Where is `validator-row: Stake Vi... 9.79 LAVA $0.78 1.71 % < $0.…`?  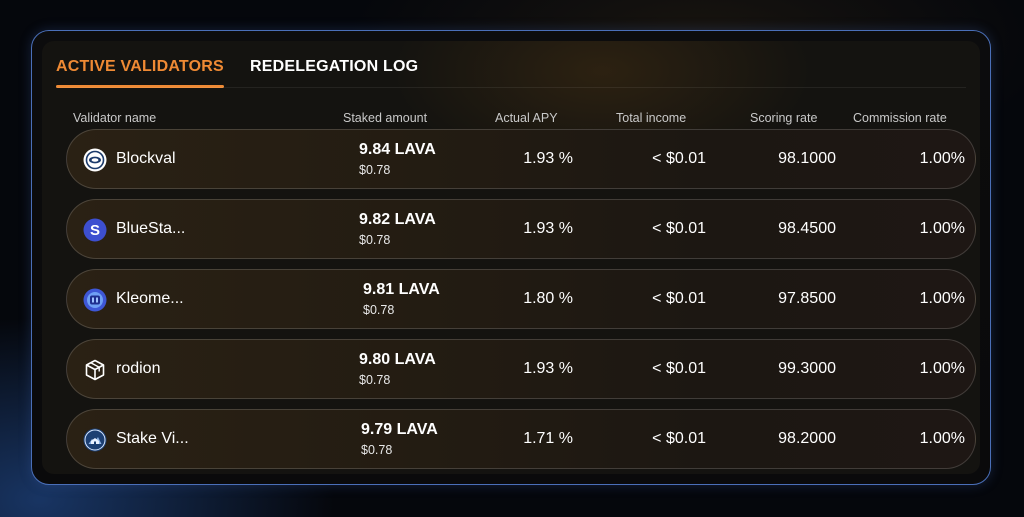 validator-row: Stake Vi... 9.79 LAVA $0.78 1.71 % < $0.… is located at coordinates (521, 439).